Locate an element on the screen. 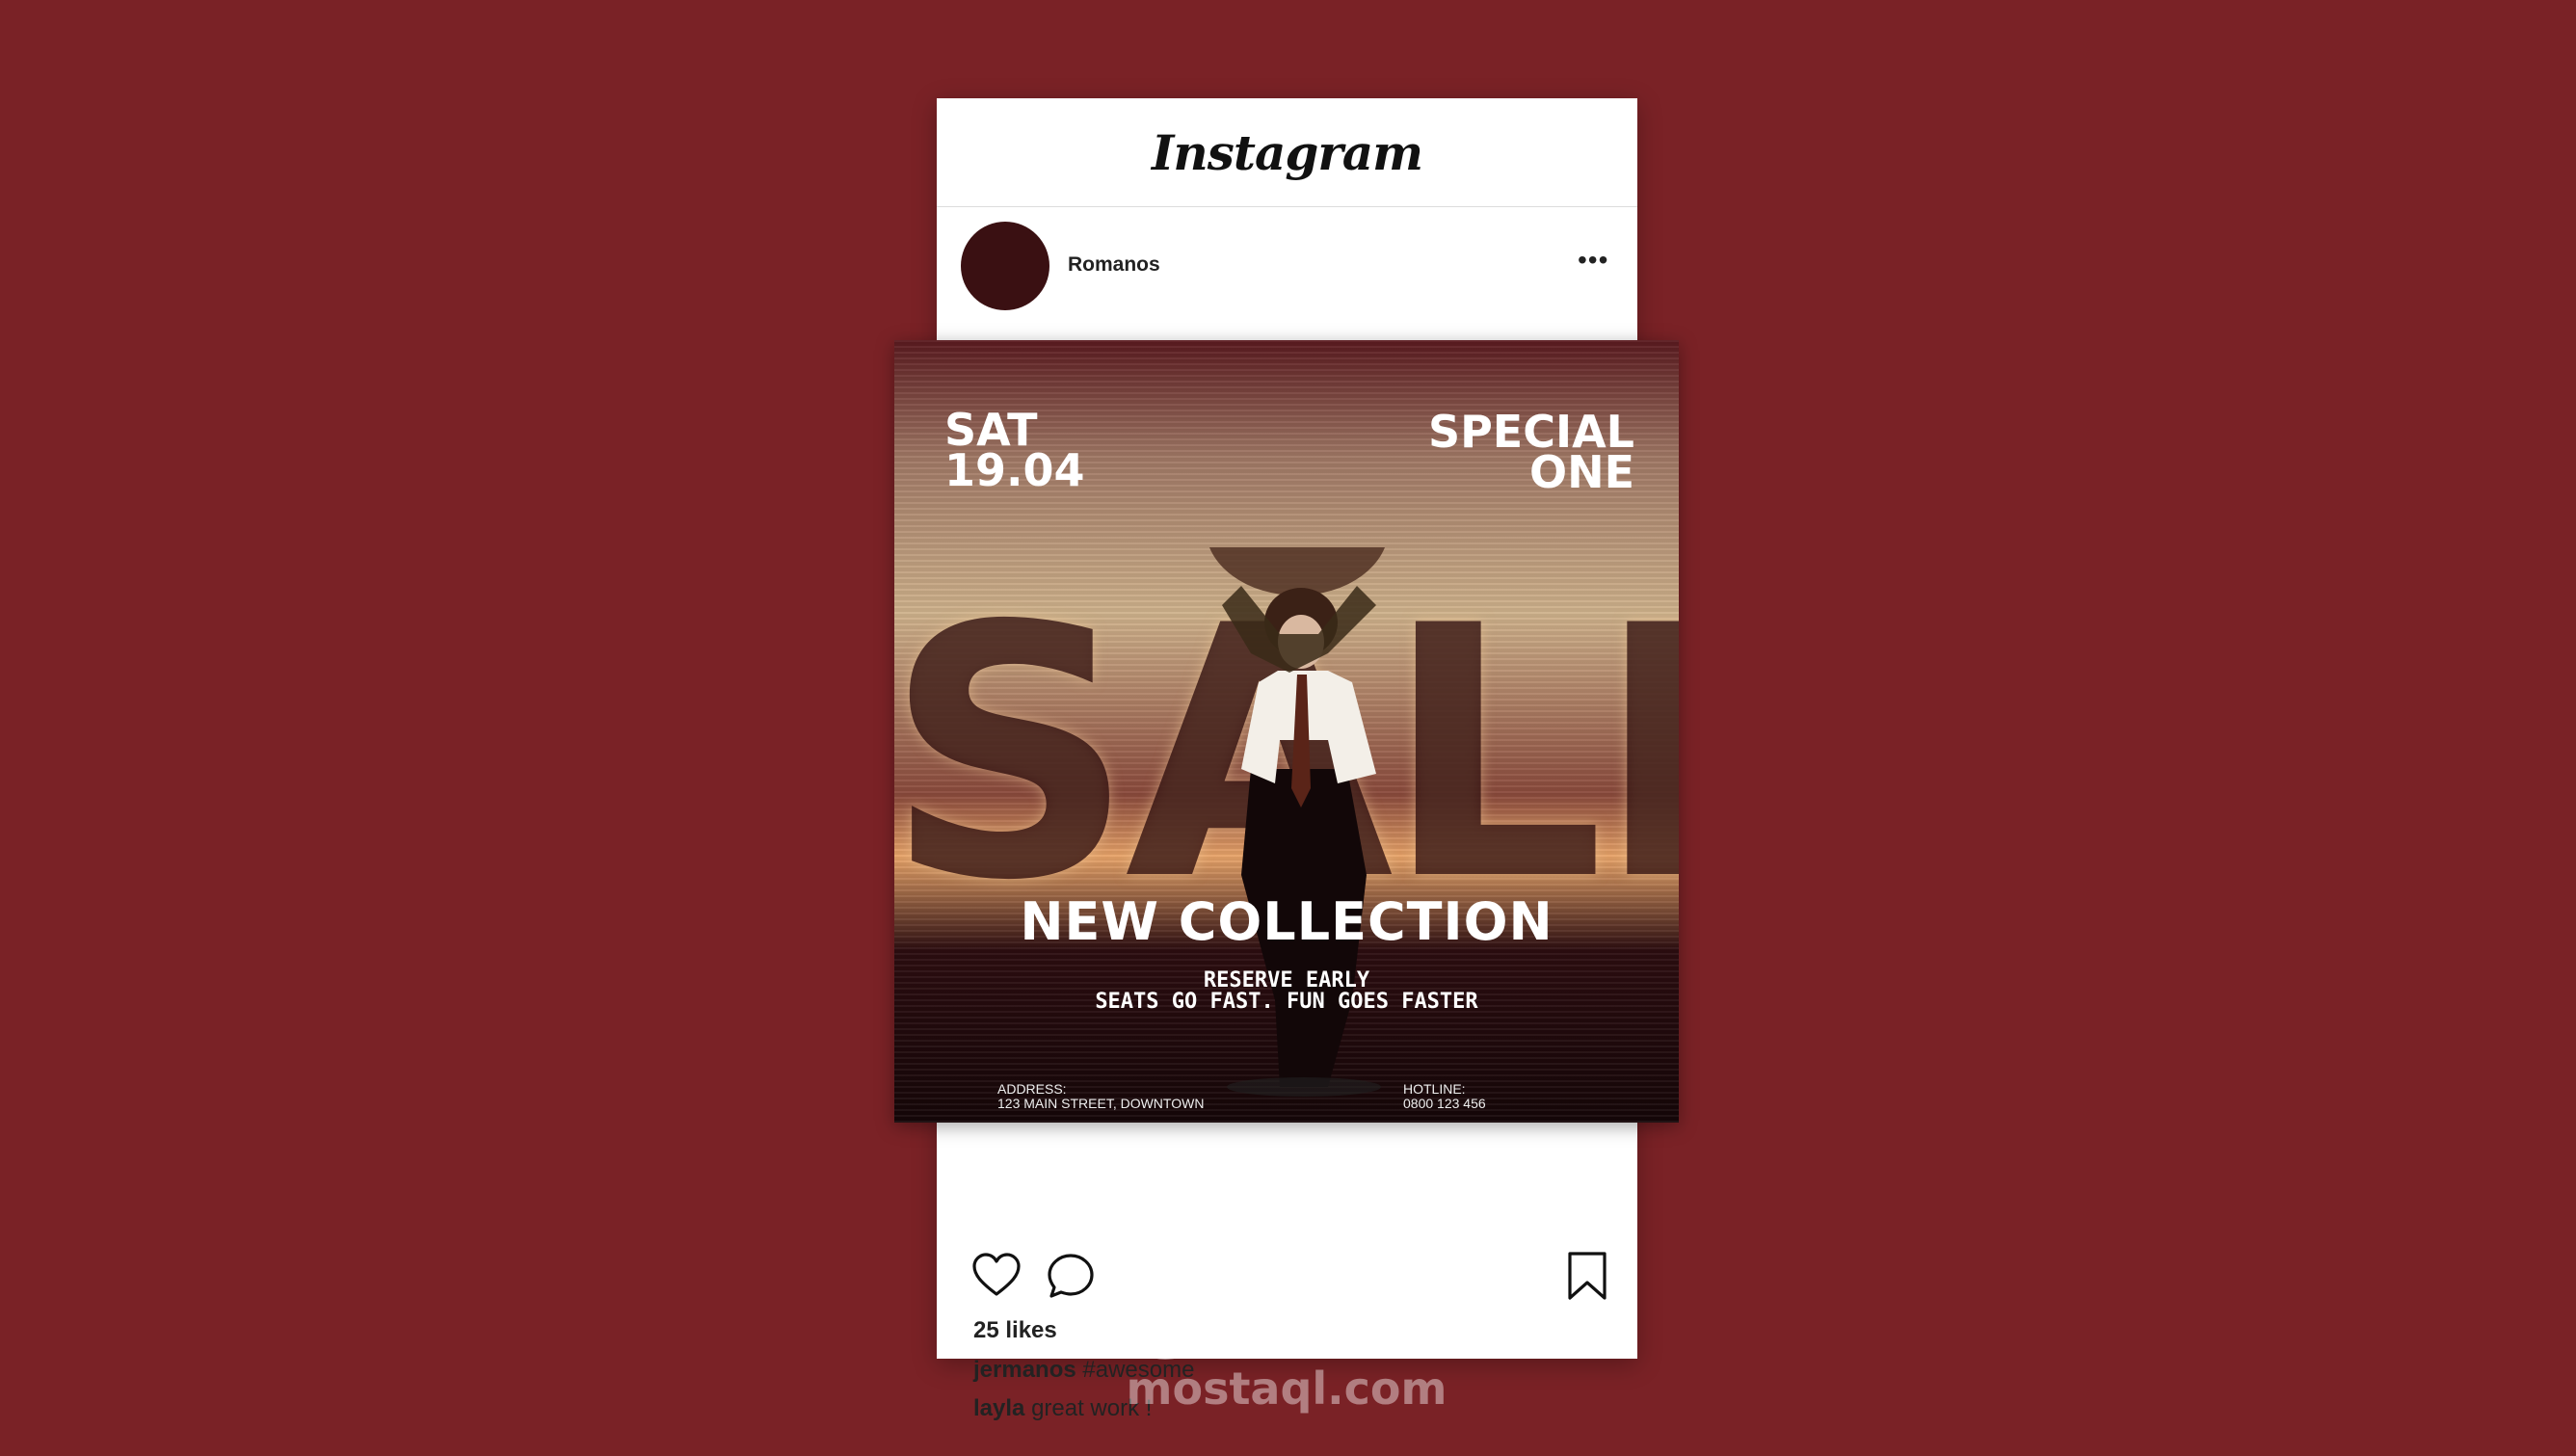 The height and width of the screenshot is (1456, 2576). hotline-text: HOTLINE: 0800 123 456 is located at coordinates (1444, 1096).